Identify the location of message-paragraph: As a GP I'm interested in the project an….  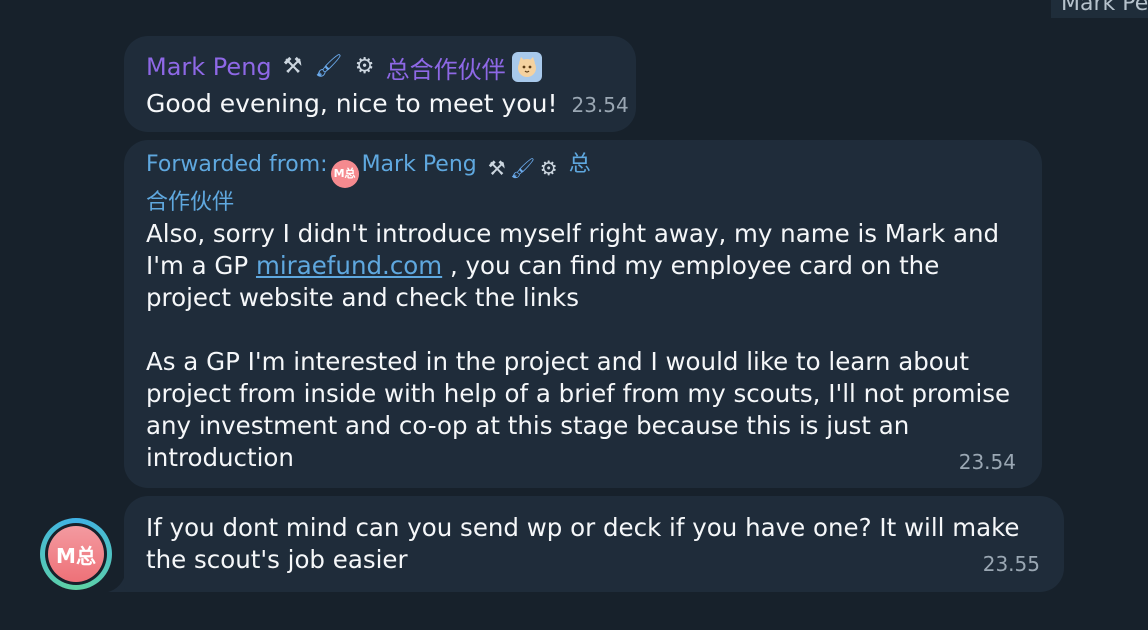
(578, 409).